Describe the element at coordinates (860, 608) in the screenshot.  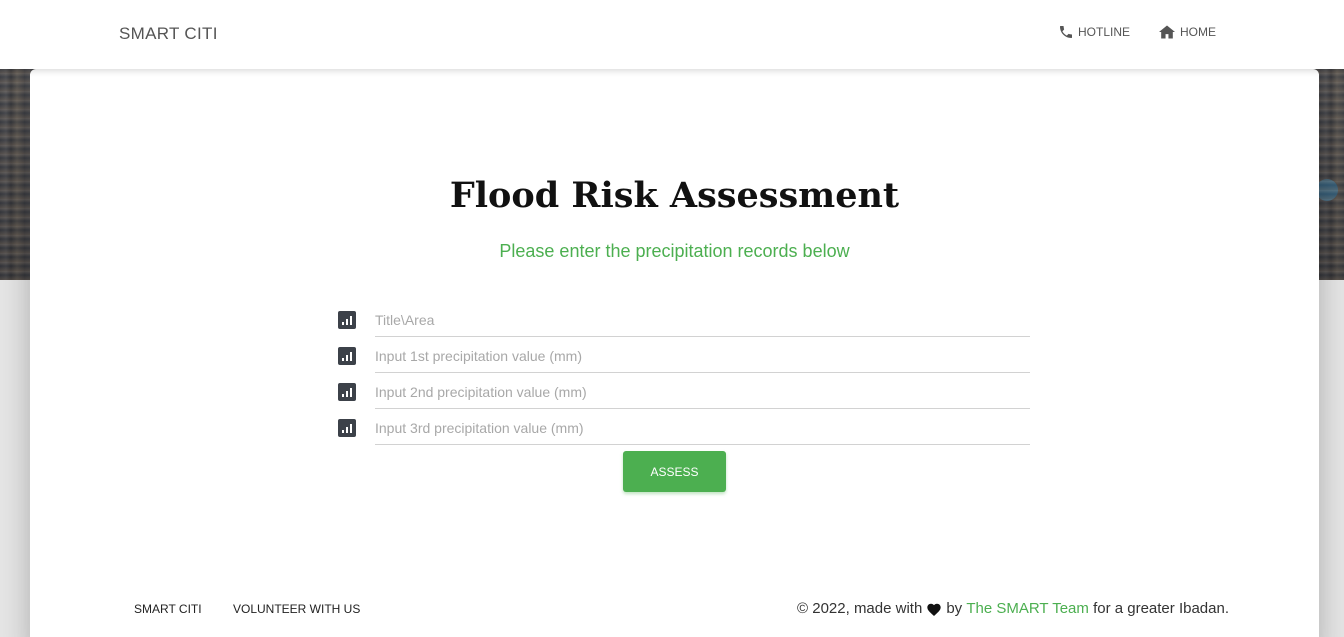
I see `copyright-prefix: © 2022, made with` at that location.